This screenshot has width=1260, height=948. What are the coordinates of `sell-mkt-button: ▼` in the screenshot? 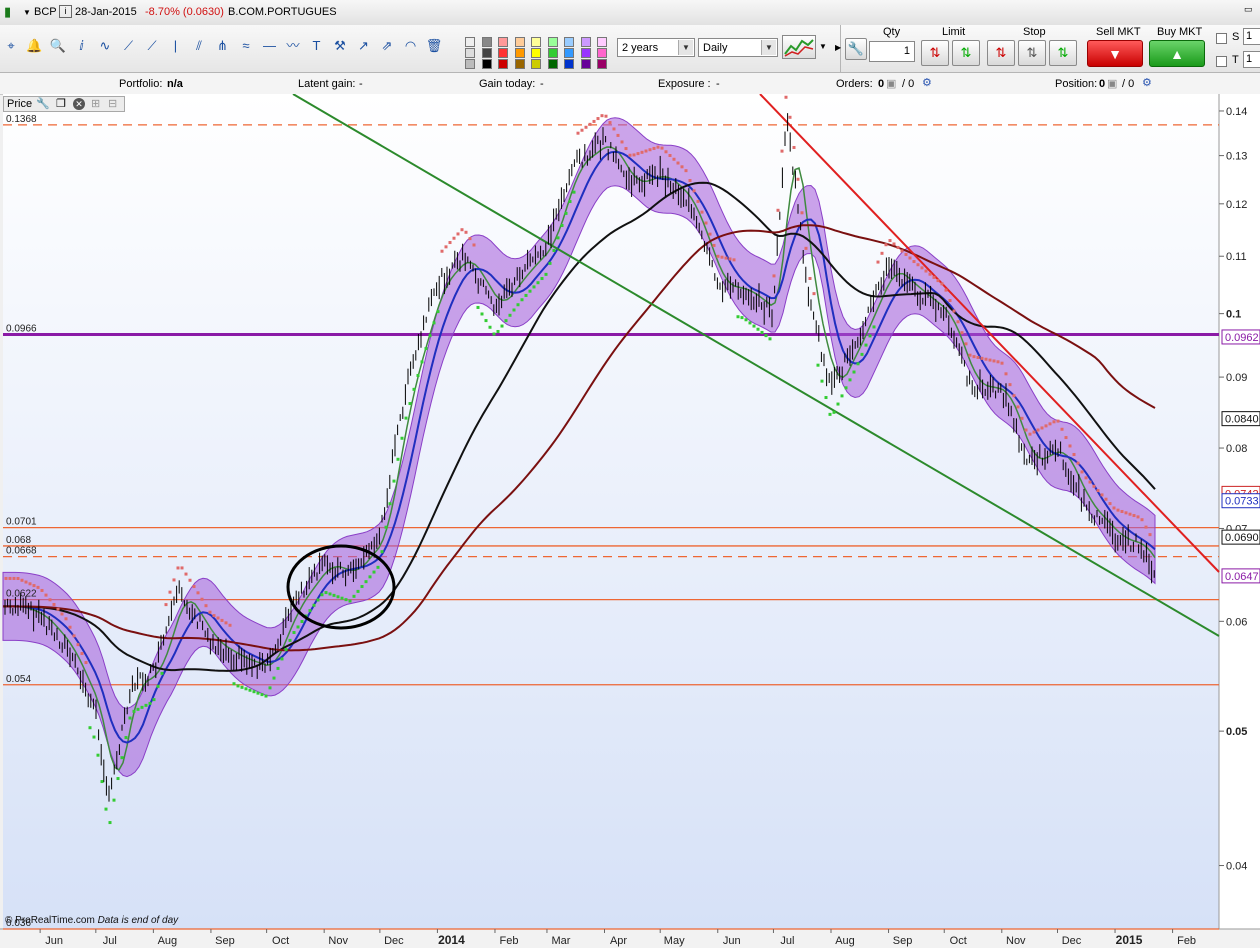 It's located at (1115, 53).